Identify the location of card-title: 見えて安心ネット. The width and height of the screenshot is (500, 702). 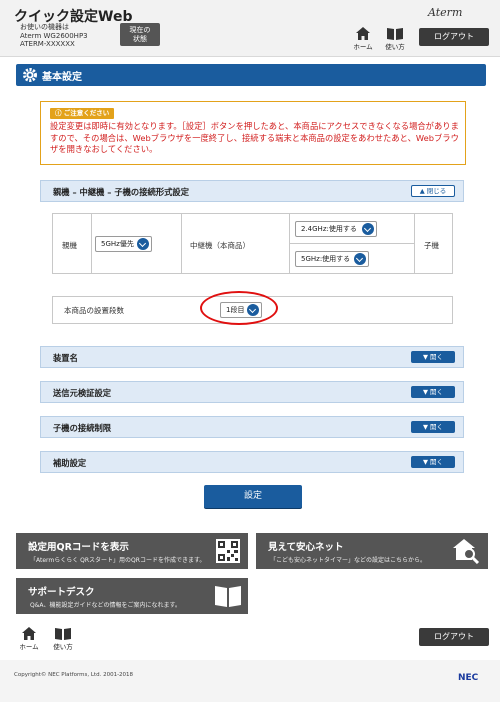
(306, 547).